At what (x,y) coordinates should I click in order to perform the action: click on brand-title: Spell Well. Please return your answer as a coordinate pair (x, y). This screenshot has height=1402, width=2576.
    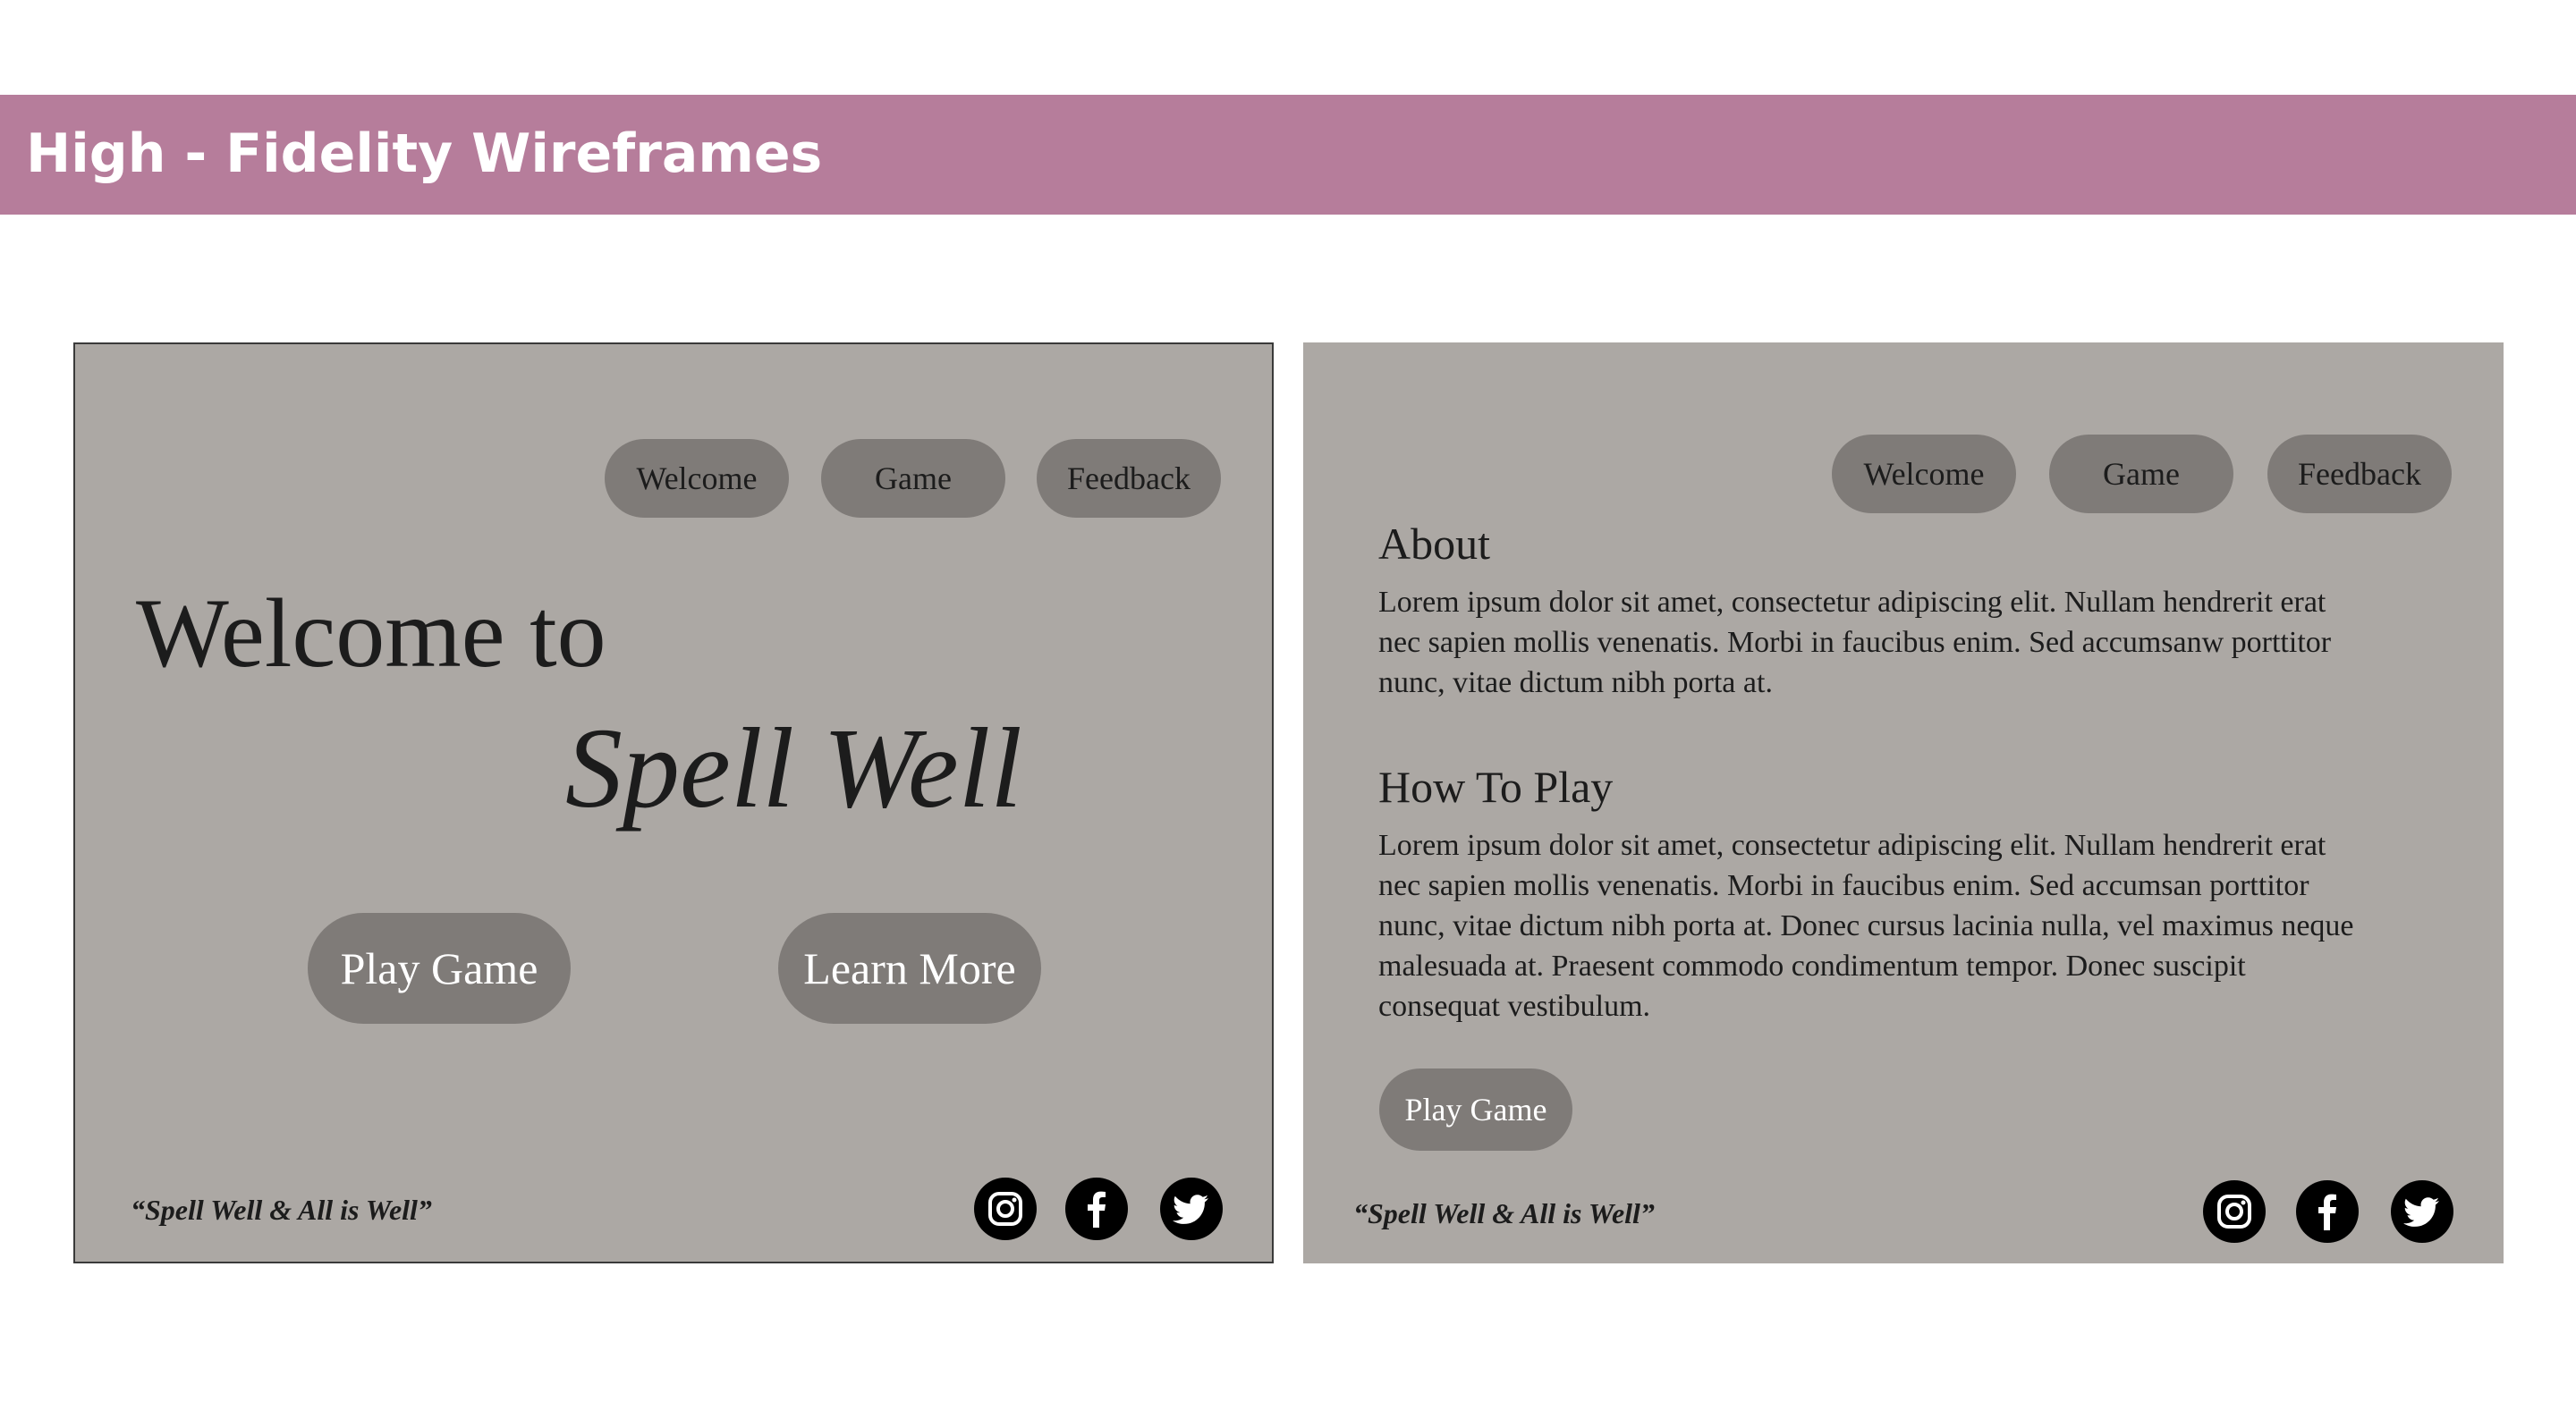
    Looking at the image, I should click on (793, 768).